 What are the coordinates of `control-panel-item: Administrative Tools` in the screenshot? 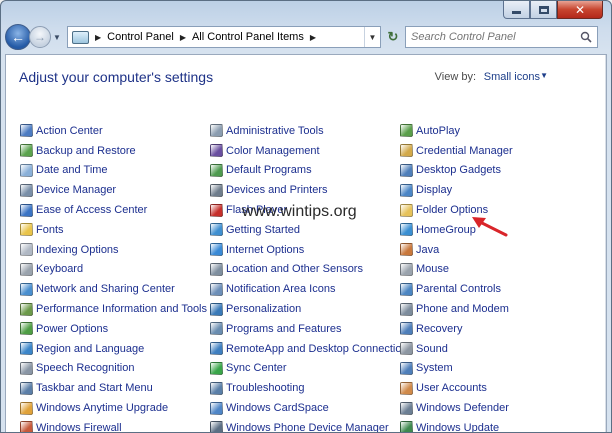 It's located at (311, 131).